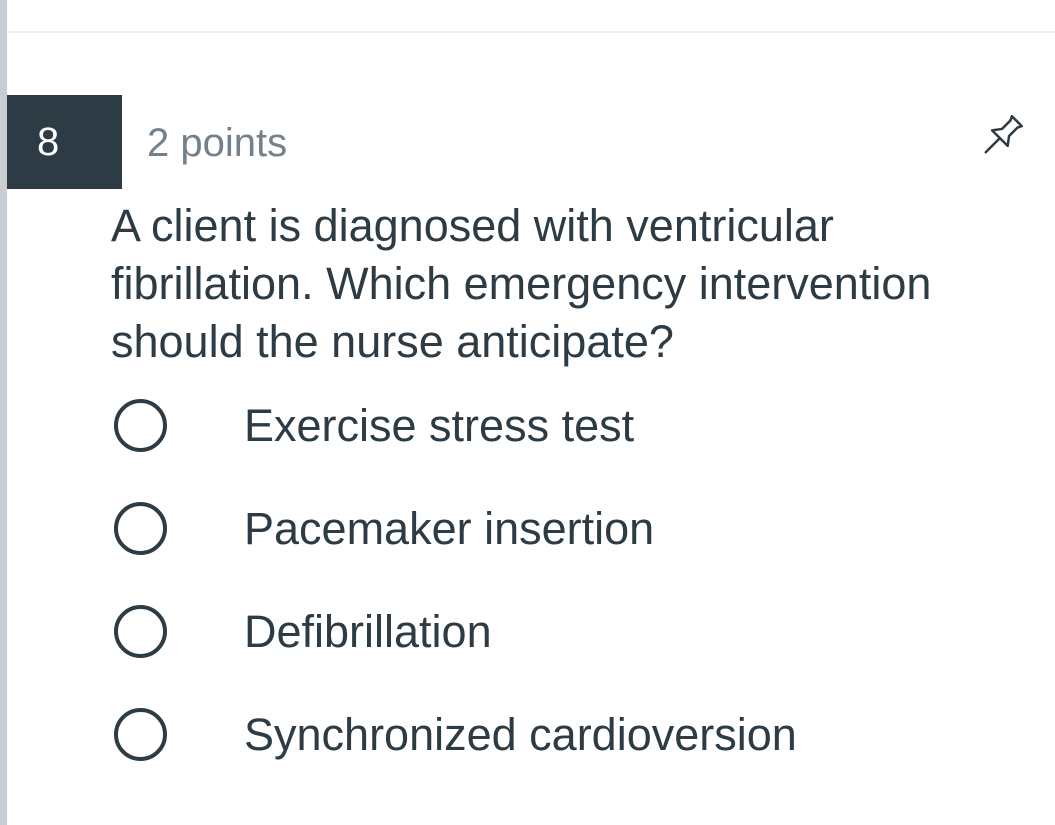  I want to click on page-left-border, so click(3, 412).